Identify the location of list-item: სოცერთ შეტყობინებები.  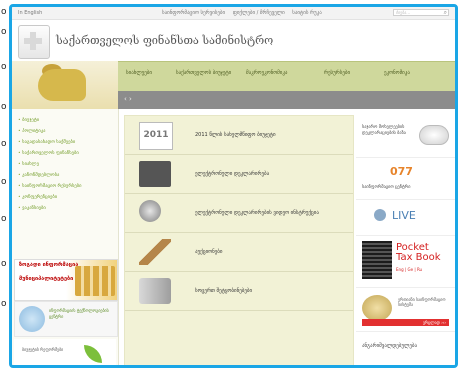
(239, 291).